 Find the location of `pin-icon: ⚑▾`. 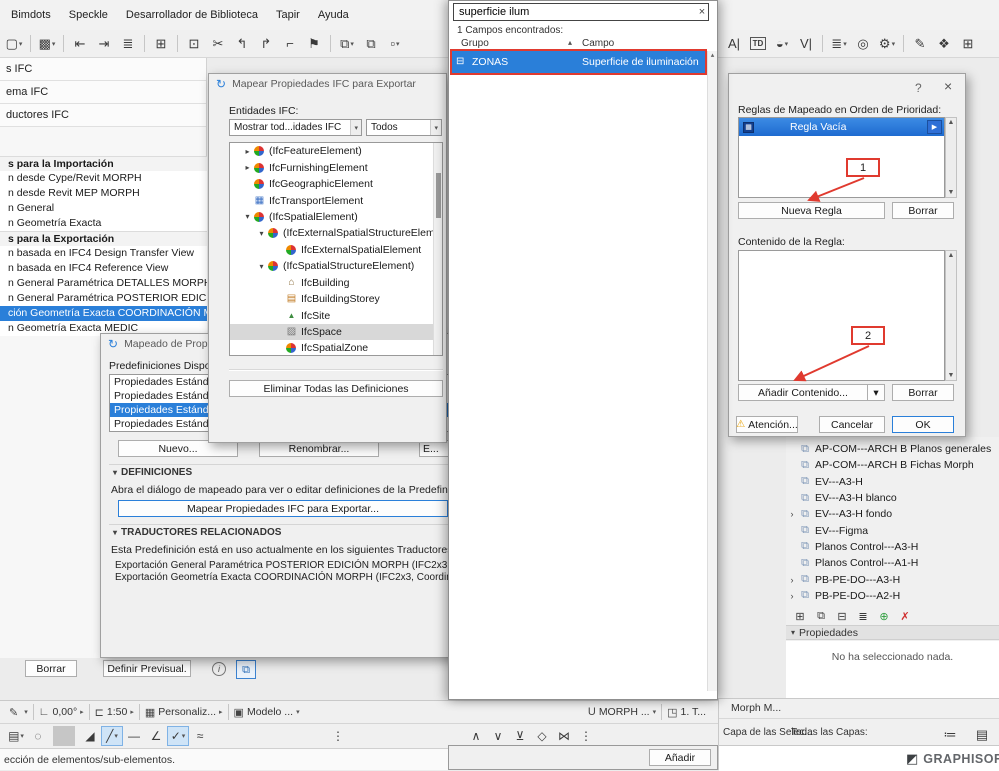

pin-icon: ⚑▾ is located at coordinates (314, 44).